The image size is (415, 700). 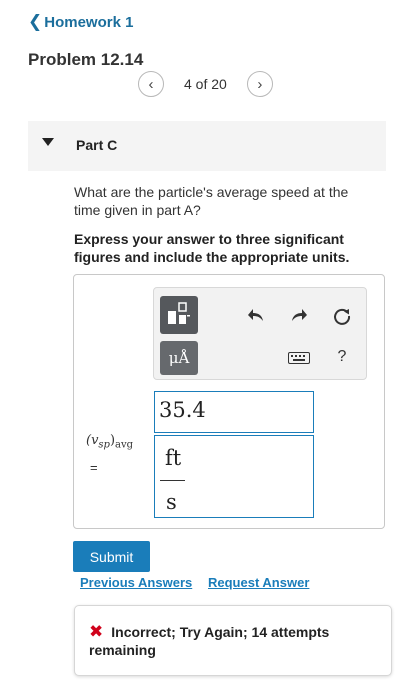 What do you see at coordinates (92, 440) in the screenshot?
I see `variable-main: (v` at bounding box center [92, 440].